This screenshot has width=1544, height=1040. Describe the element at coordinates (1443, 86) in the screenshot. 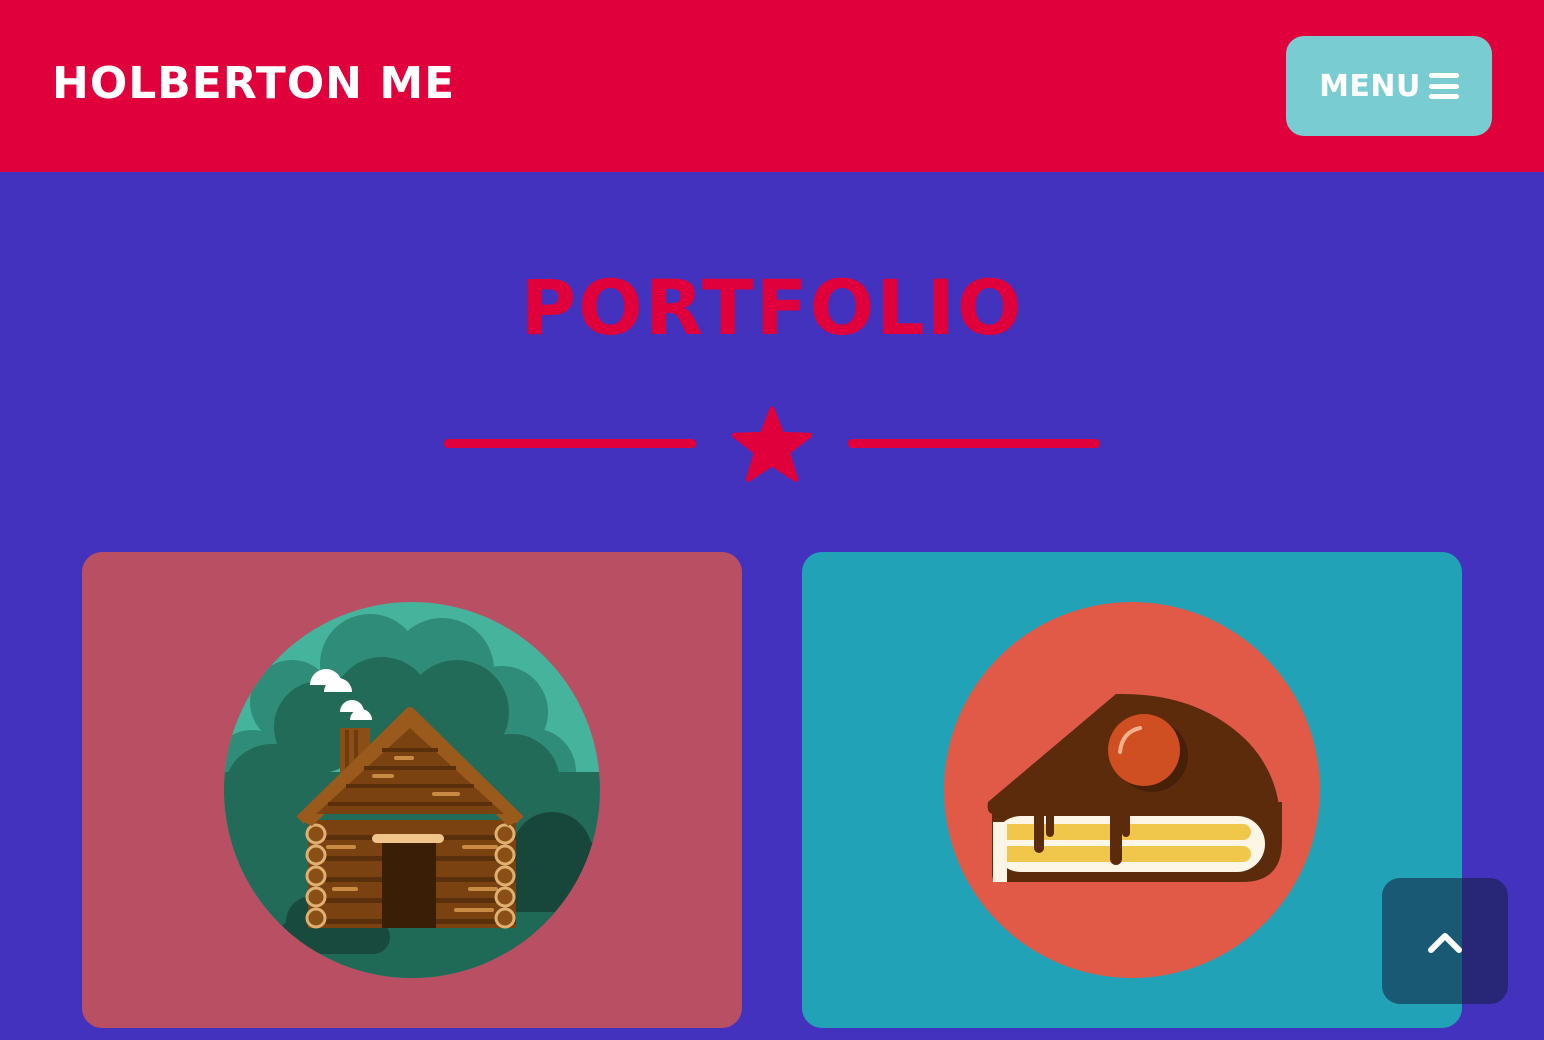

I see `hamburger-icon` at that location.